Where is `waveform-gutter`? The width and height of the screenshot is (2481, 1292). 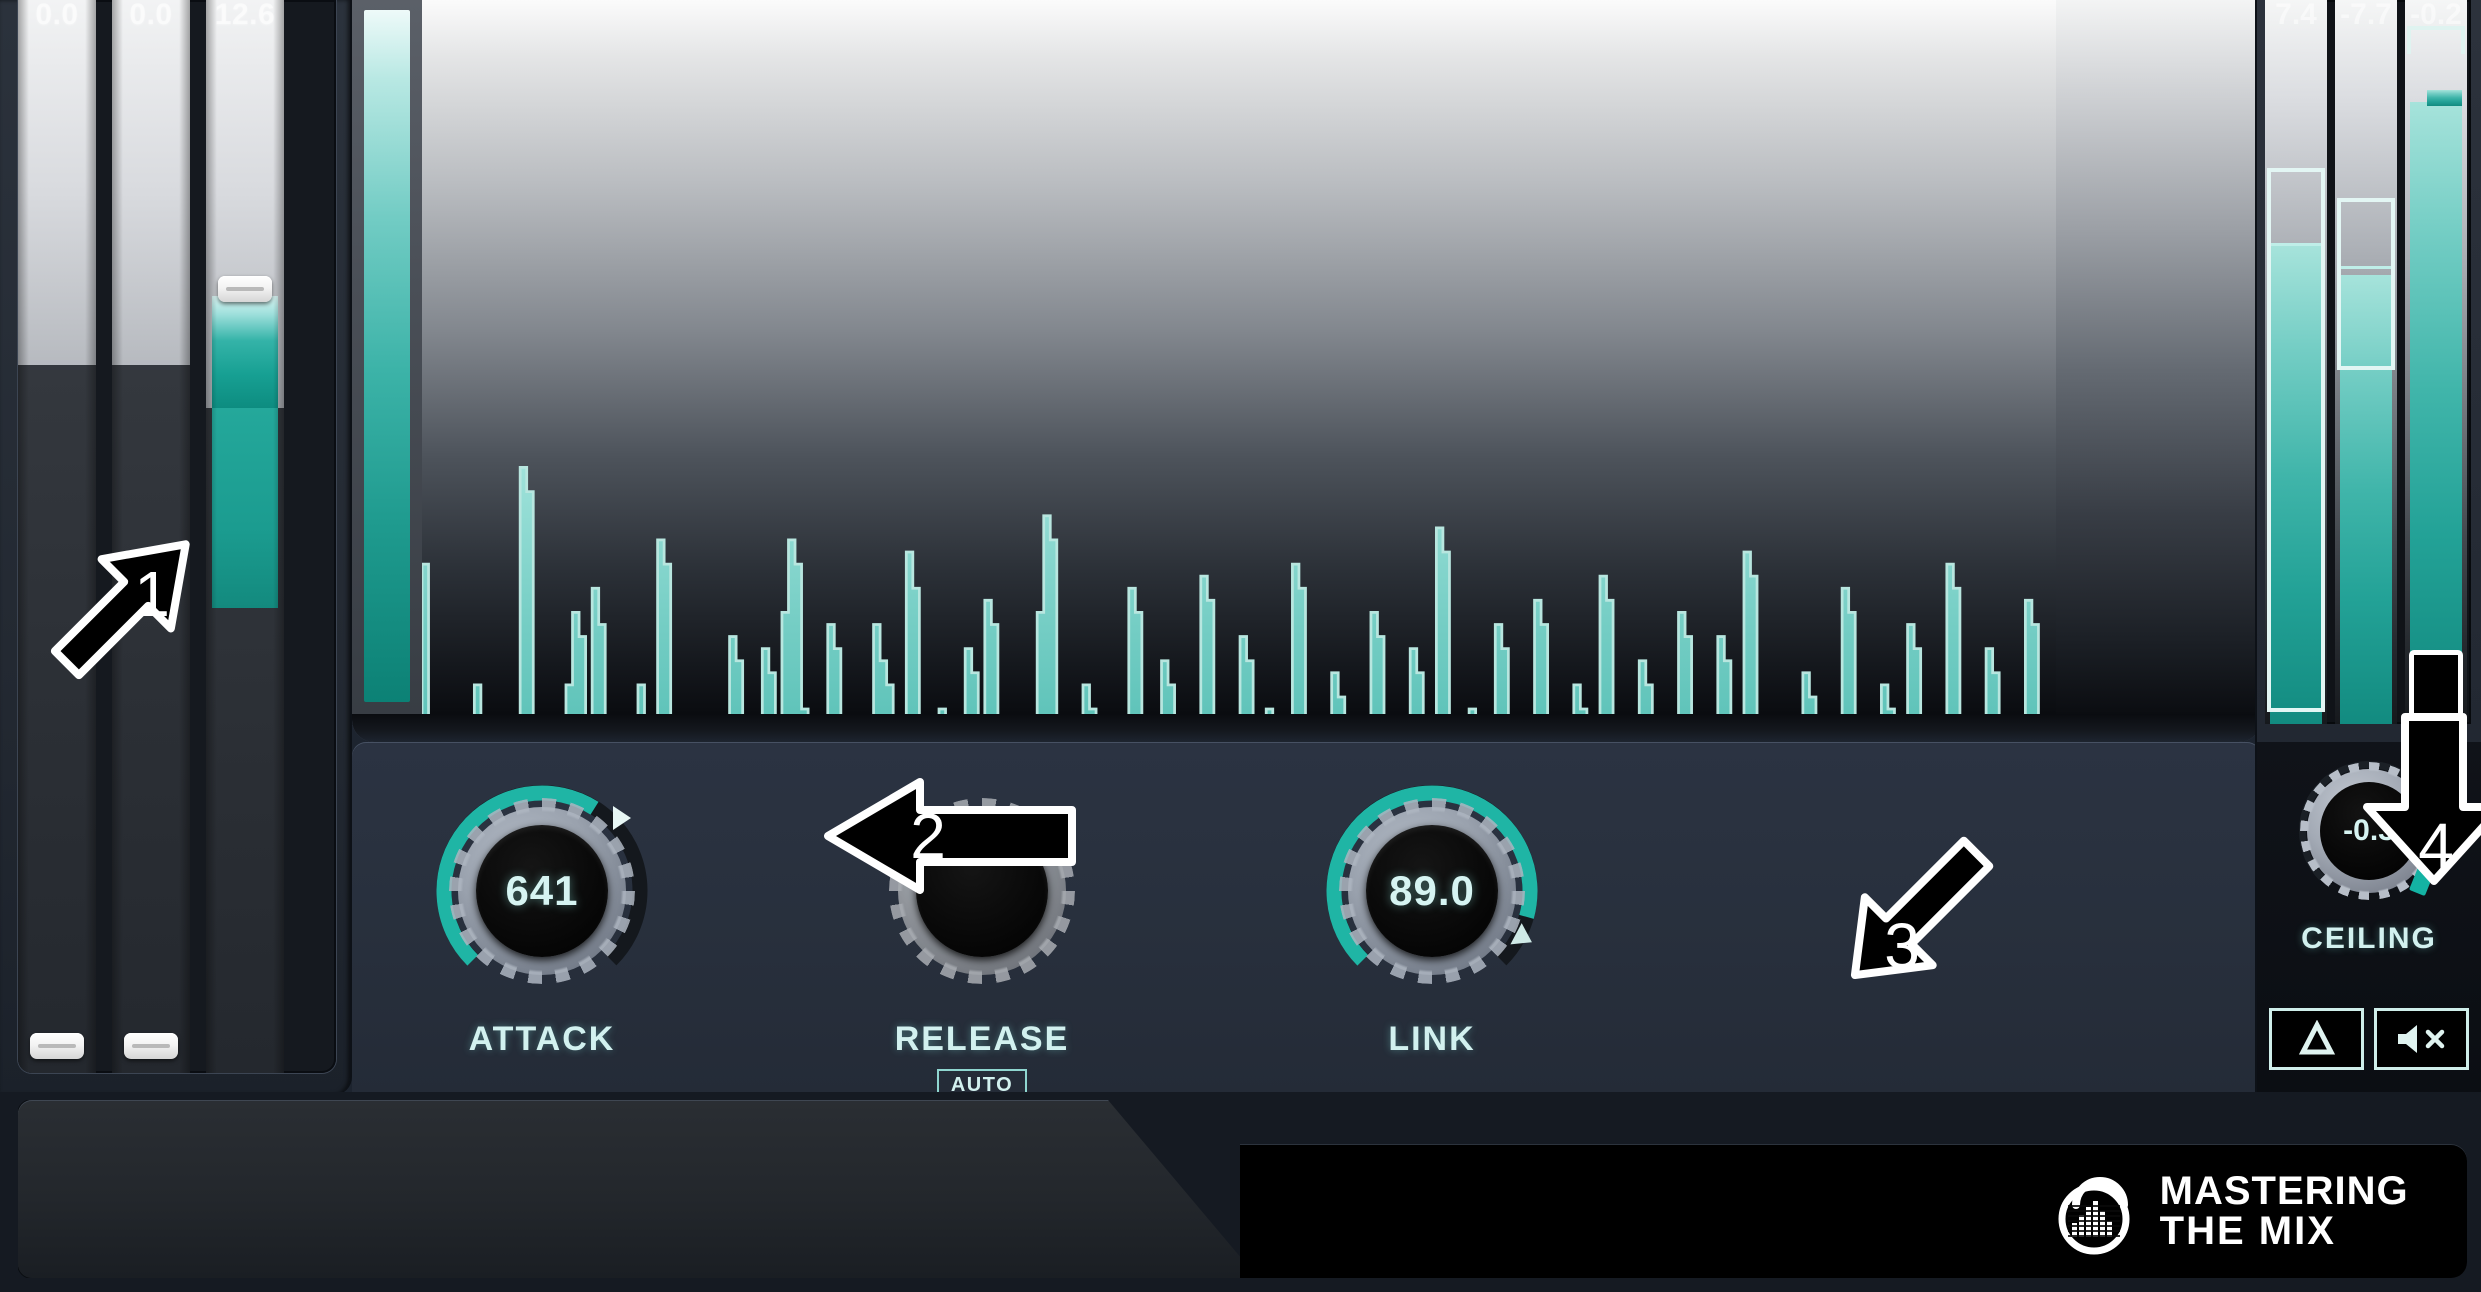 waveform-gutter is located at coordinates (387, 357).